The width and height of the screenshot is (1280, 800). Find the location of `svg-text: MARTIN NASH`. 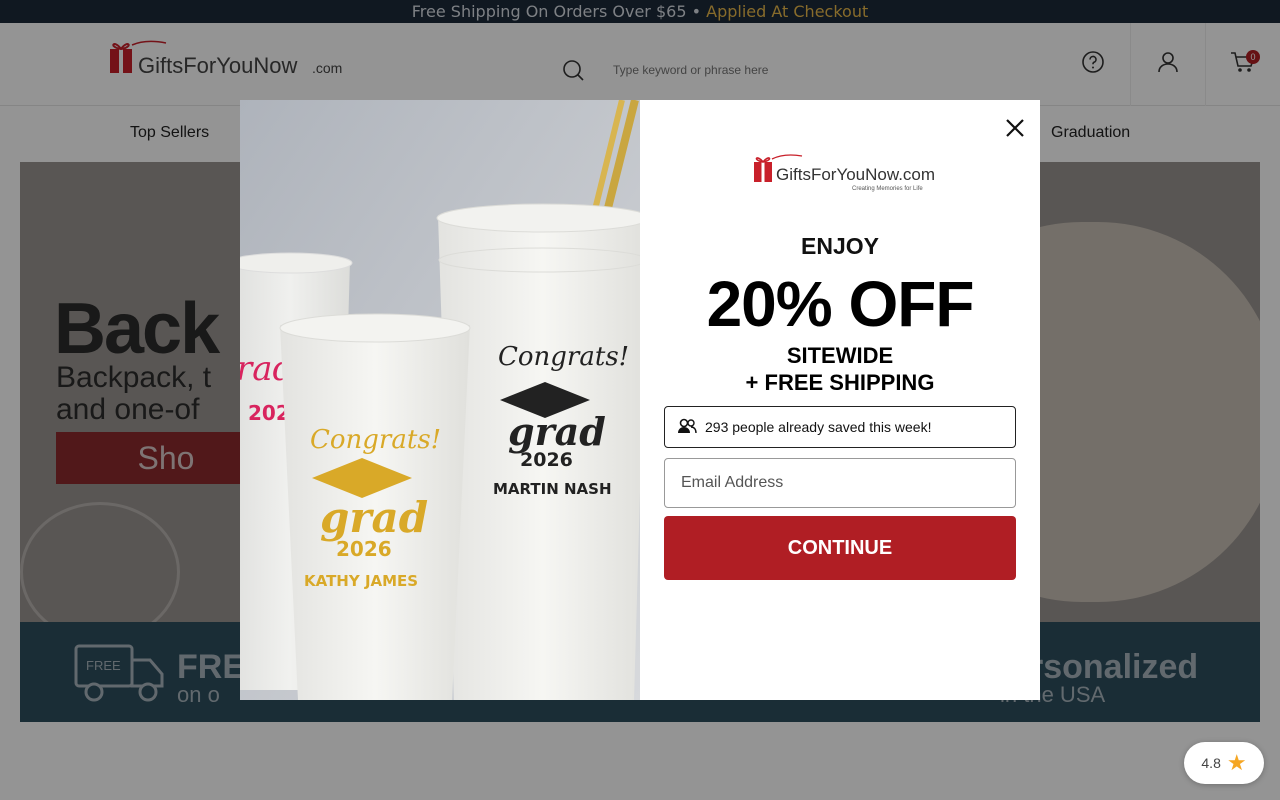

svg-text: MARTIN NASH is located at coordinates (552, 489).